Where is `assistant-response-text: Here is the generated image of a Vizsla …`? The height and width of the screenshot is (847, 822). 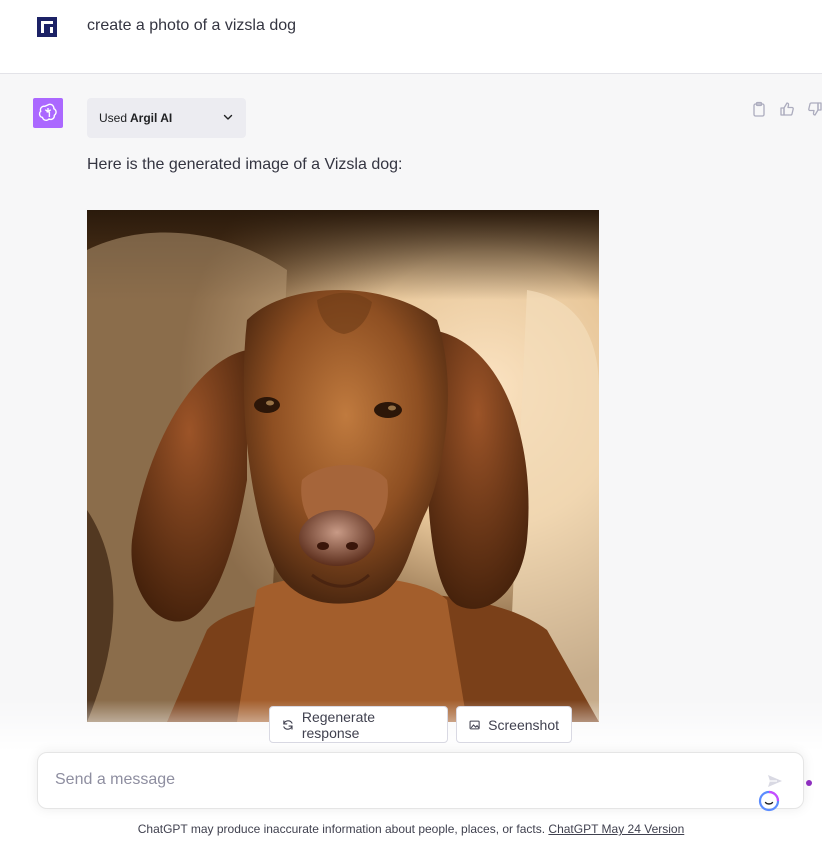 assistant-response-text: Here is the generated image of a Vizsla … is located at coordinates (245, 164).